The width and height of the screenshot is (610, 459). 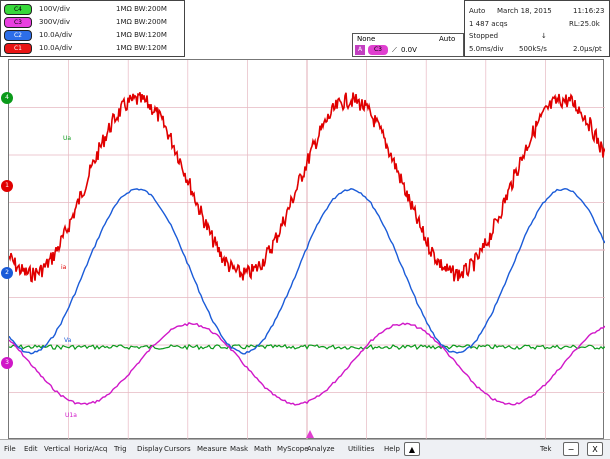 What do you see at coordinates (7, 98) in the screenshot?
I see `ch-marker-green: 4` at bounding box center [7, 98].